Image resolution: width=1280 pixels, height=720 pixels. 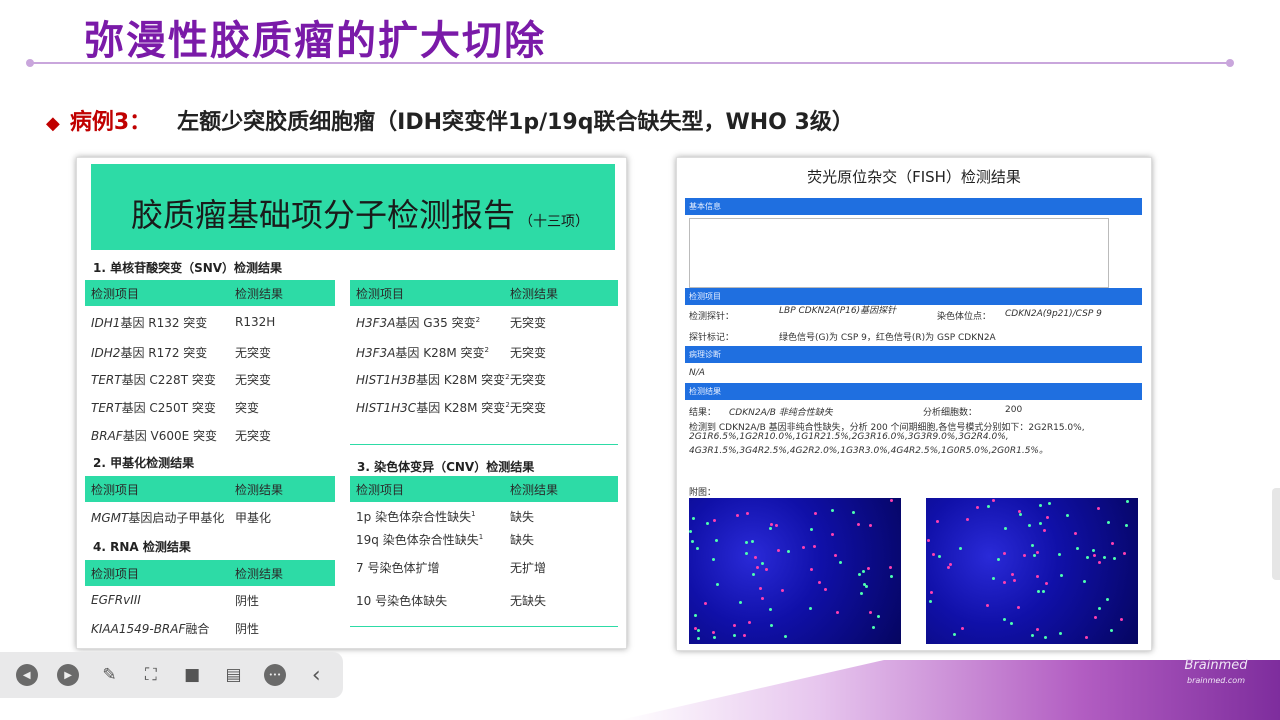 What do you see at coordinates (554, 222) in the screenshot?
I see `report-subtitle: （十三项）` at bounding box center [554, 222].